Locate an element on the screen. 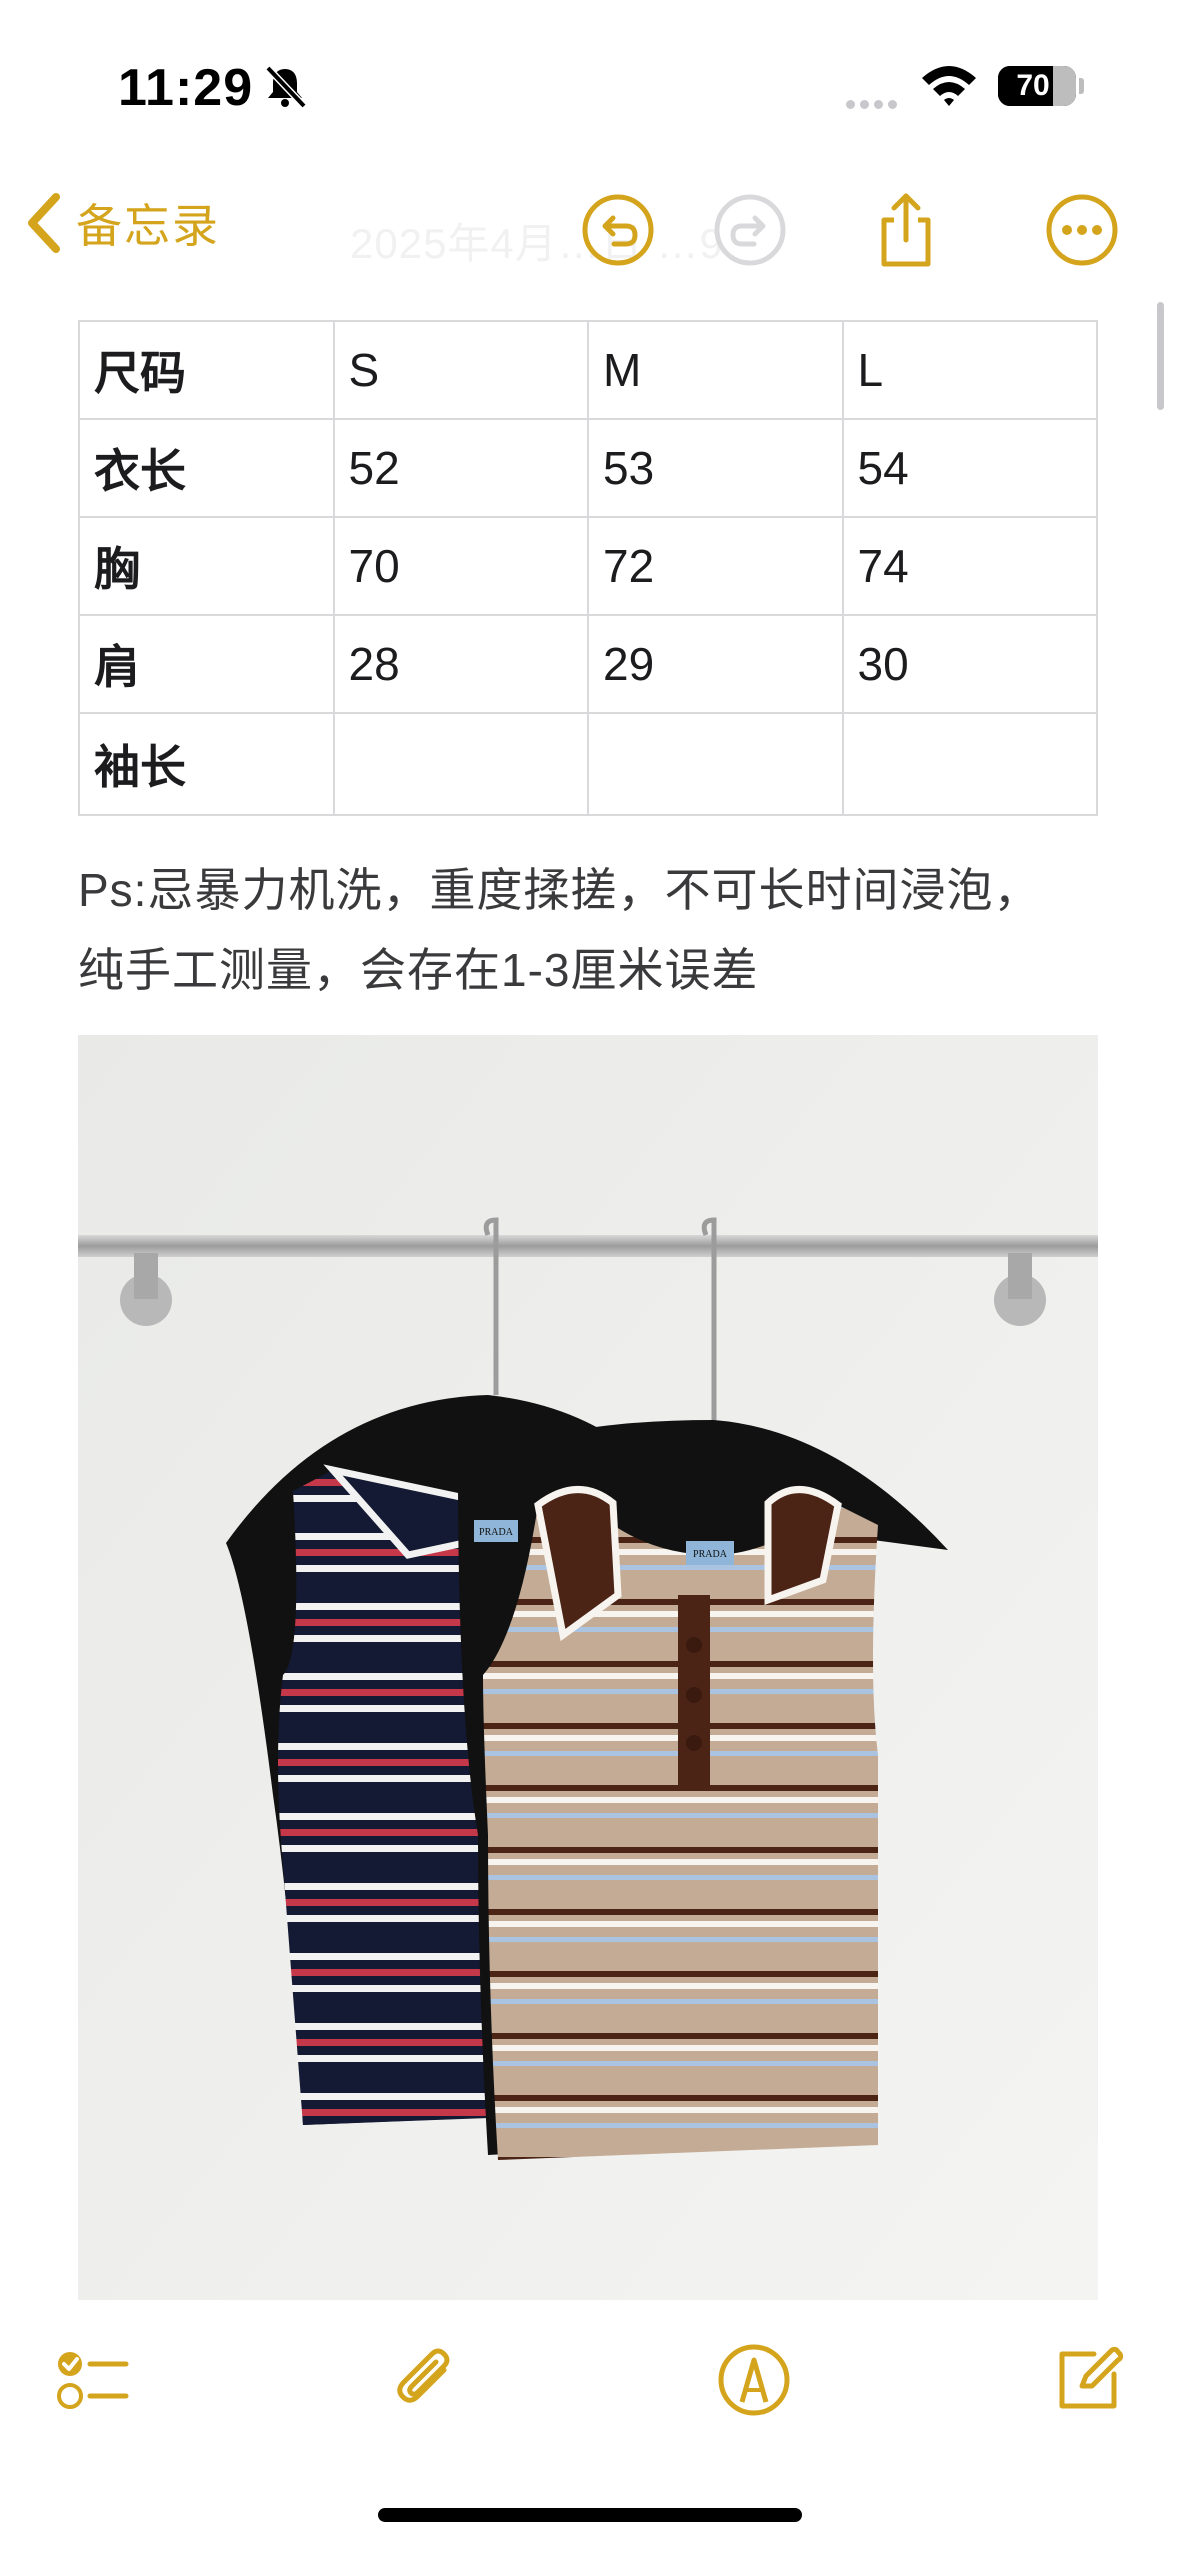  home-indicator is located at coordinates (590, 2515).